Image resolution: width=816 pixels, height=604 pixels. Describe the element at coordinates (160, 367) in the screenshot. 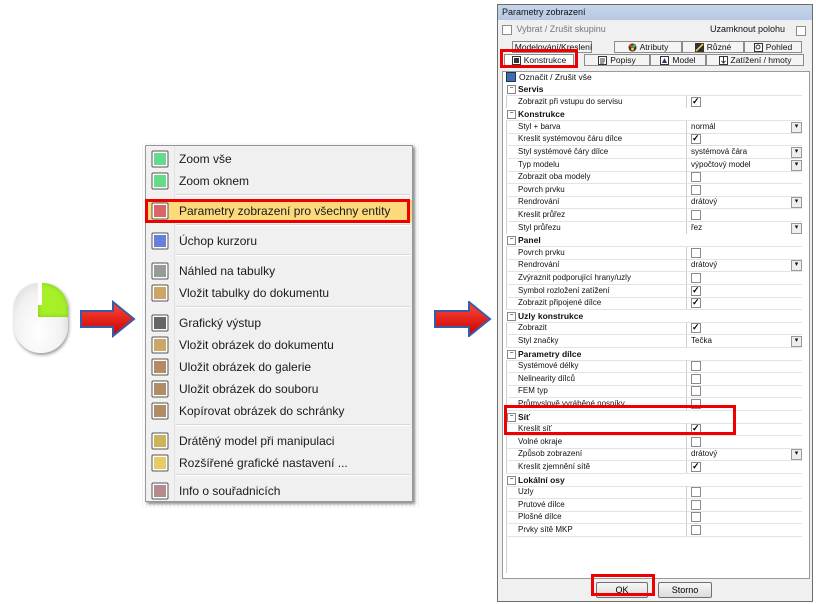

I see `save-gallery-icon` at that location.